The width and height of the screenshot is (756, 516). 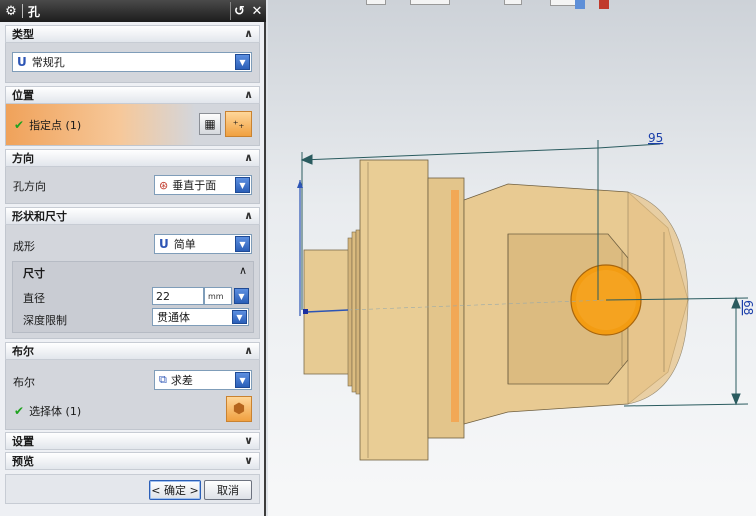 I want to click on section-direction-body: 孔方向 ⊛ 垂直于面 ▼, so click(x=132, y=185).